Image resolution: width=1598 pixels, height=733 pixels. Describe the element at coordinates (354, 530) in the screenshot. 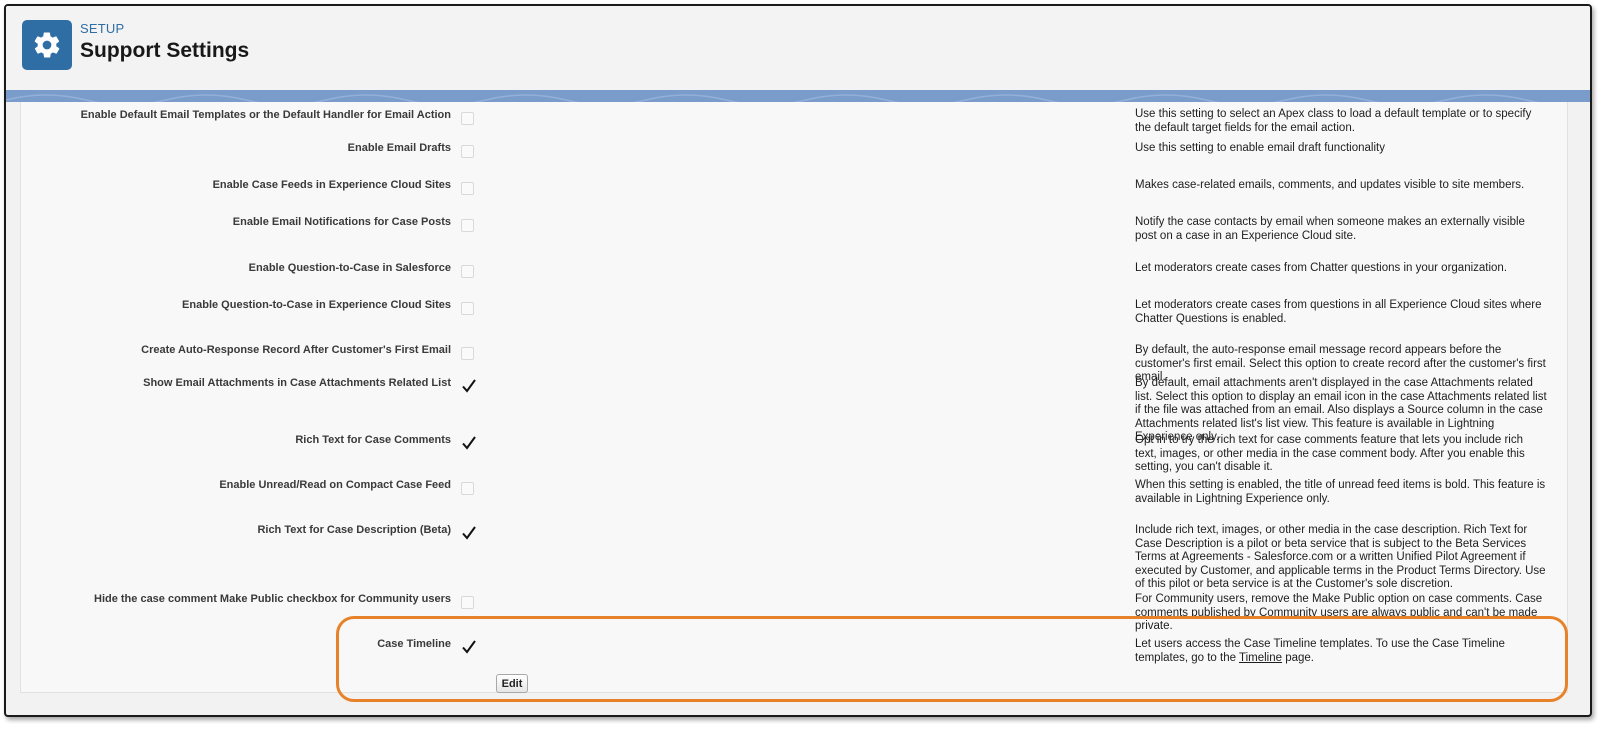

I see `setting-label: Rich Text for Case Description (Beta)` at that location.